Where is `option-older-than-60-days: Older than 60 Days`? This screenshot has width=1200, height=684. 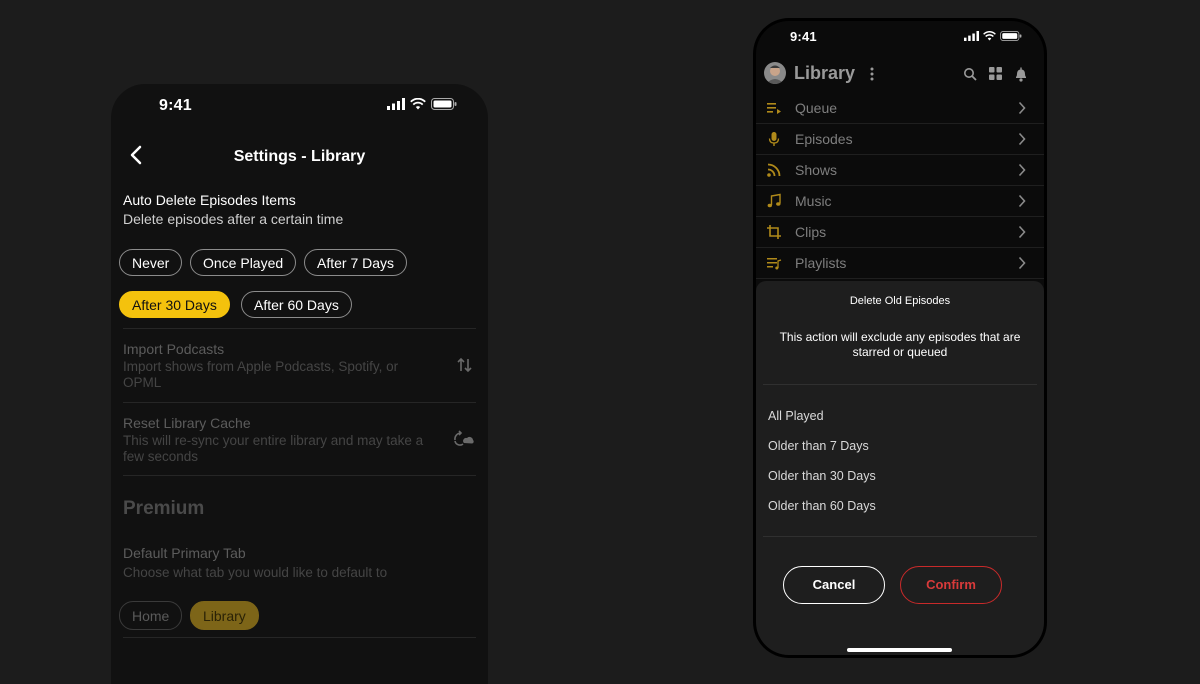
option-older-than-60-days: Older than 60 Days is located at coordinates (822, 506).